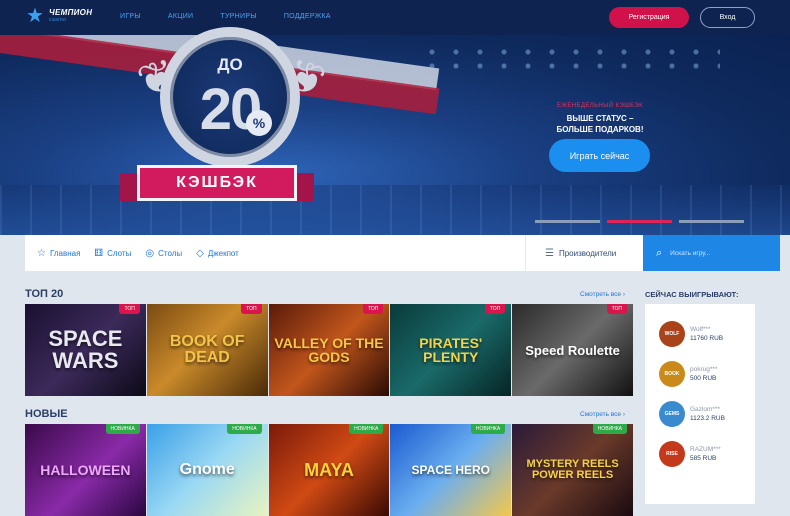  Describe the element at coordinates (99, 253) in the screenshot. I see `dice-icon: ⚅` at that location.